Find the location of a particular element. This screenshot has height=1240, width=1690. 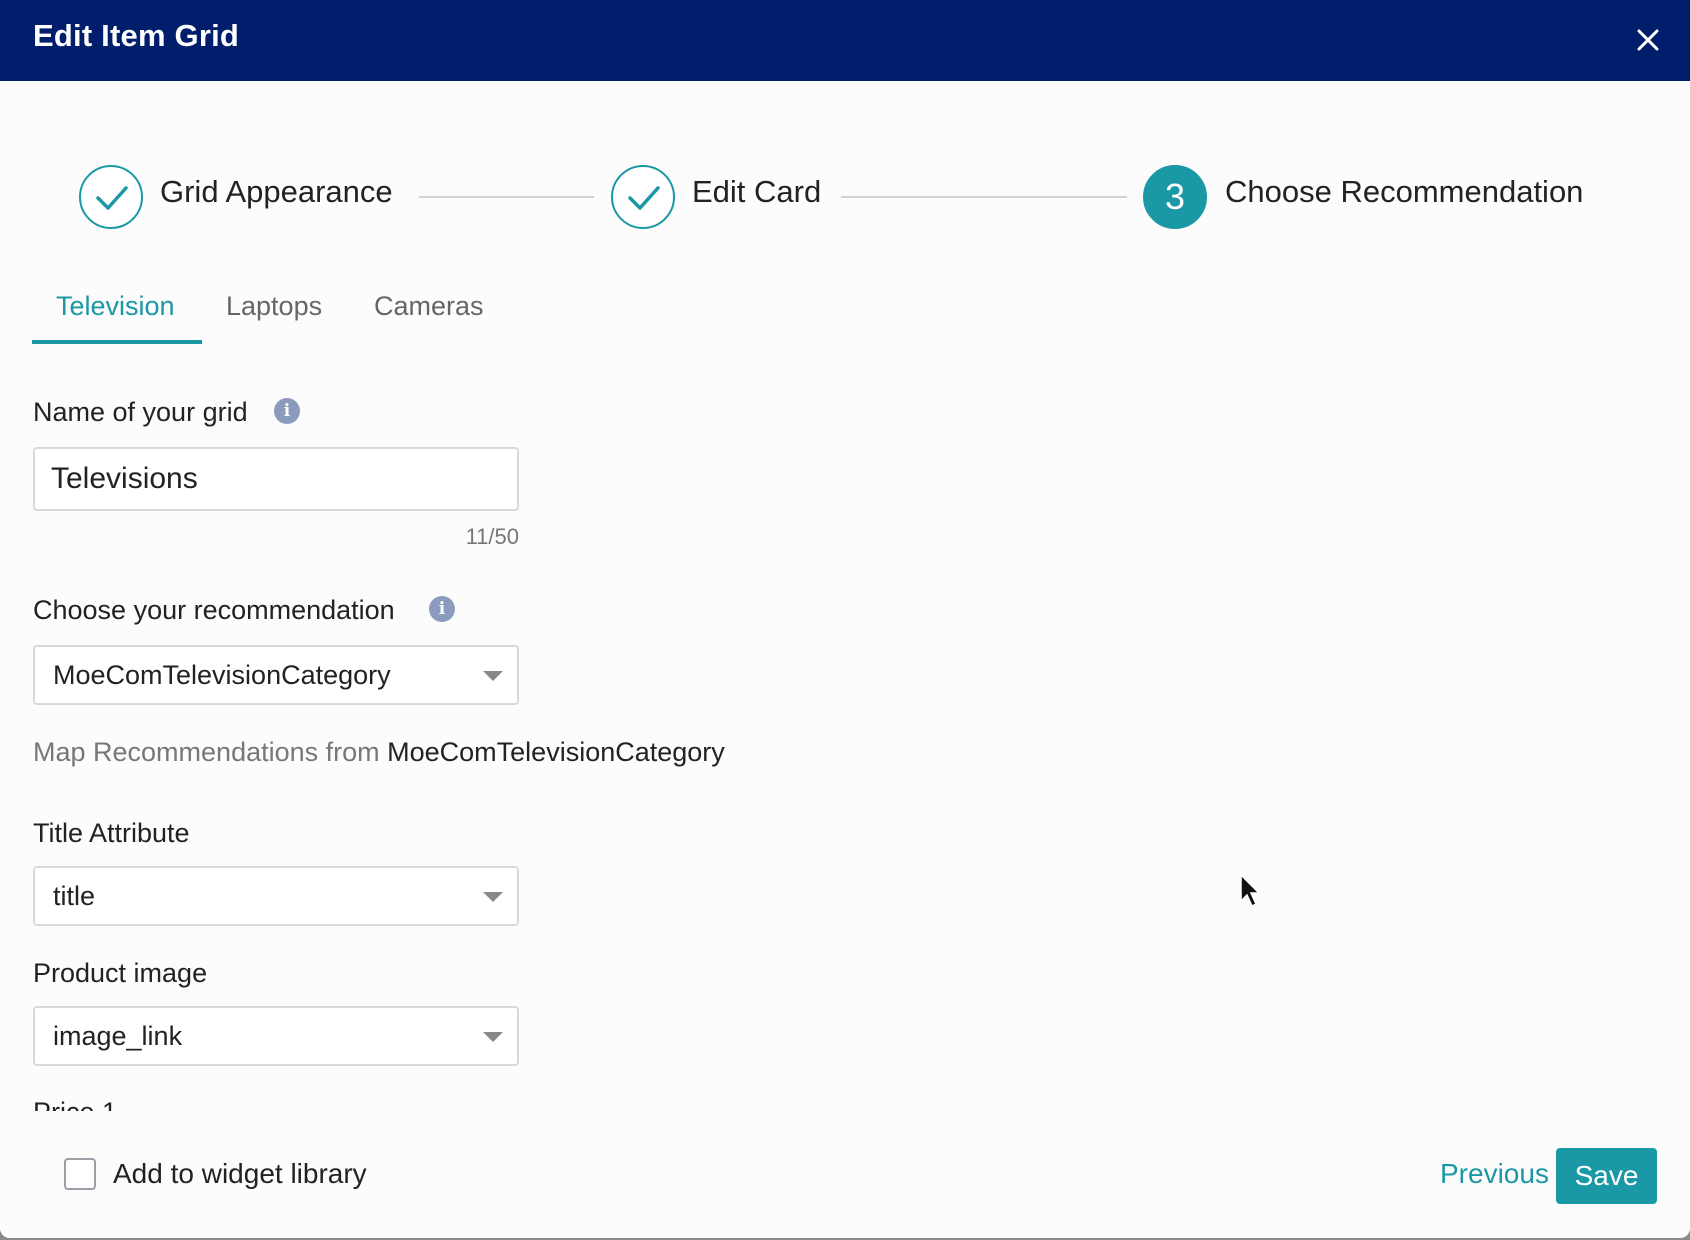

map-text-prefix: Map Recommendations from is located at coordinates (210, 752).